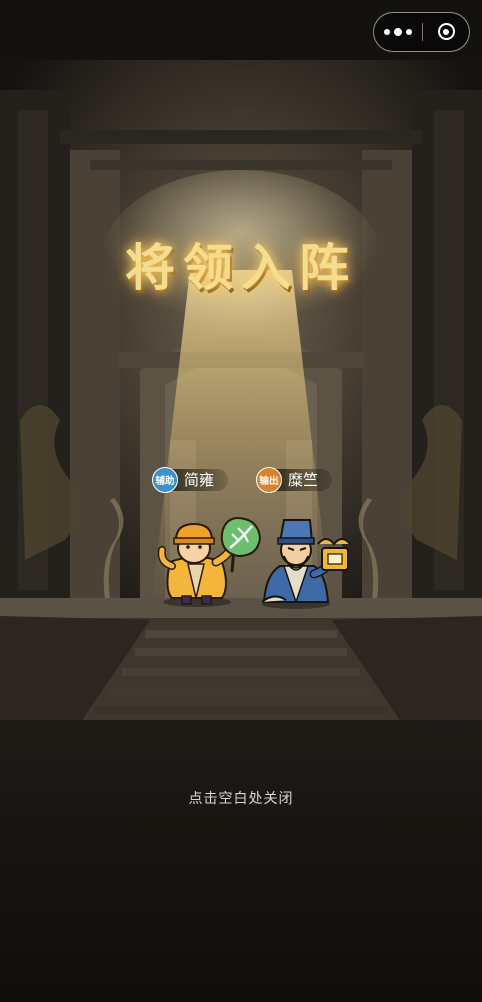 The width and height of the screenshot is (482, 1002). I want to click on tap-blank-to-close-hint: 点击空白处关闭, so click(241, 798).